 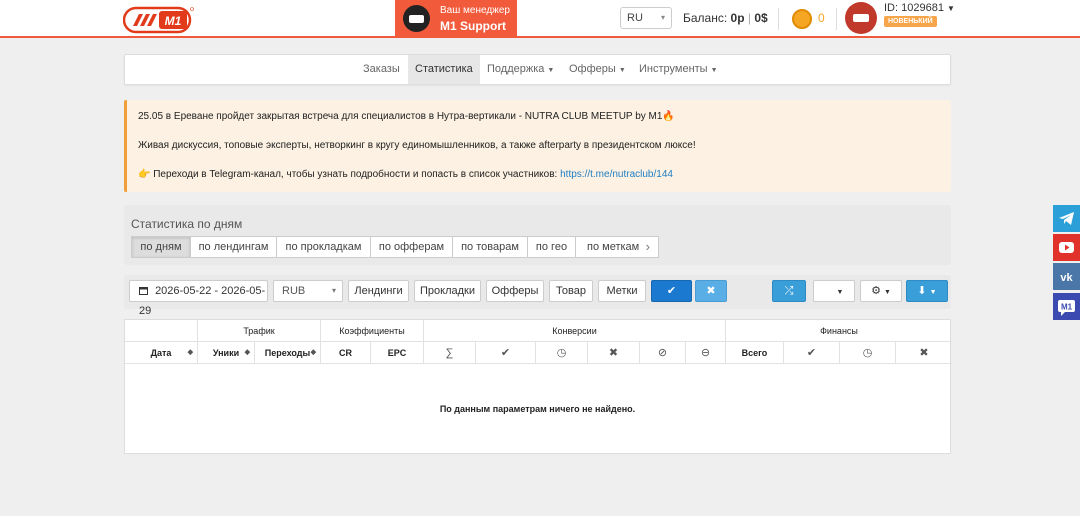 What do you see at coordinates (616, 174) in the screenshot?
I see `telegram-link: https://t.me/nutraclub/144` at bounding box center [616, 174].